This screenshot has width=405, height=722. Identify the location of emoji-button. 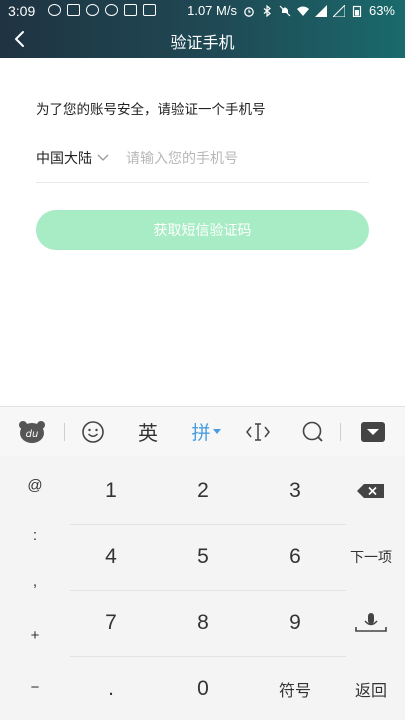
(93, 431).